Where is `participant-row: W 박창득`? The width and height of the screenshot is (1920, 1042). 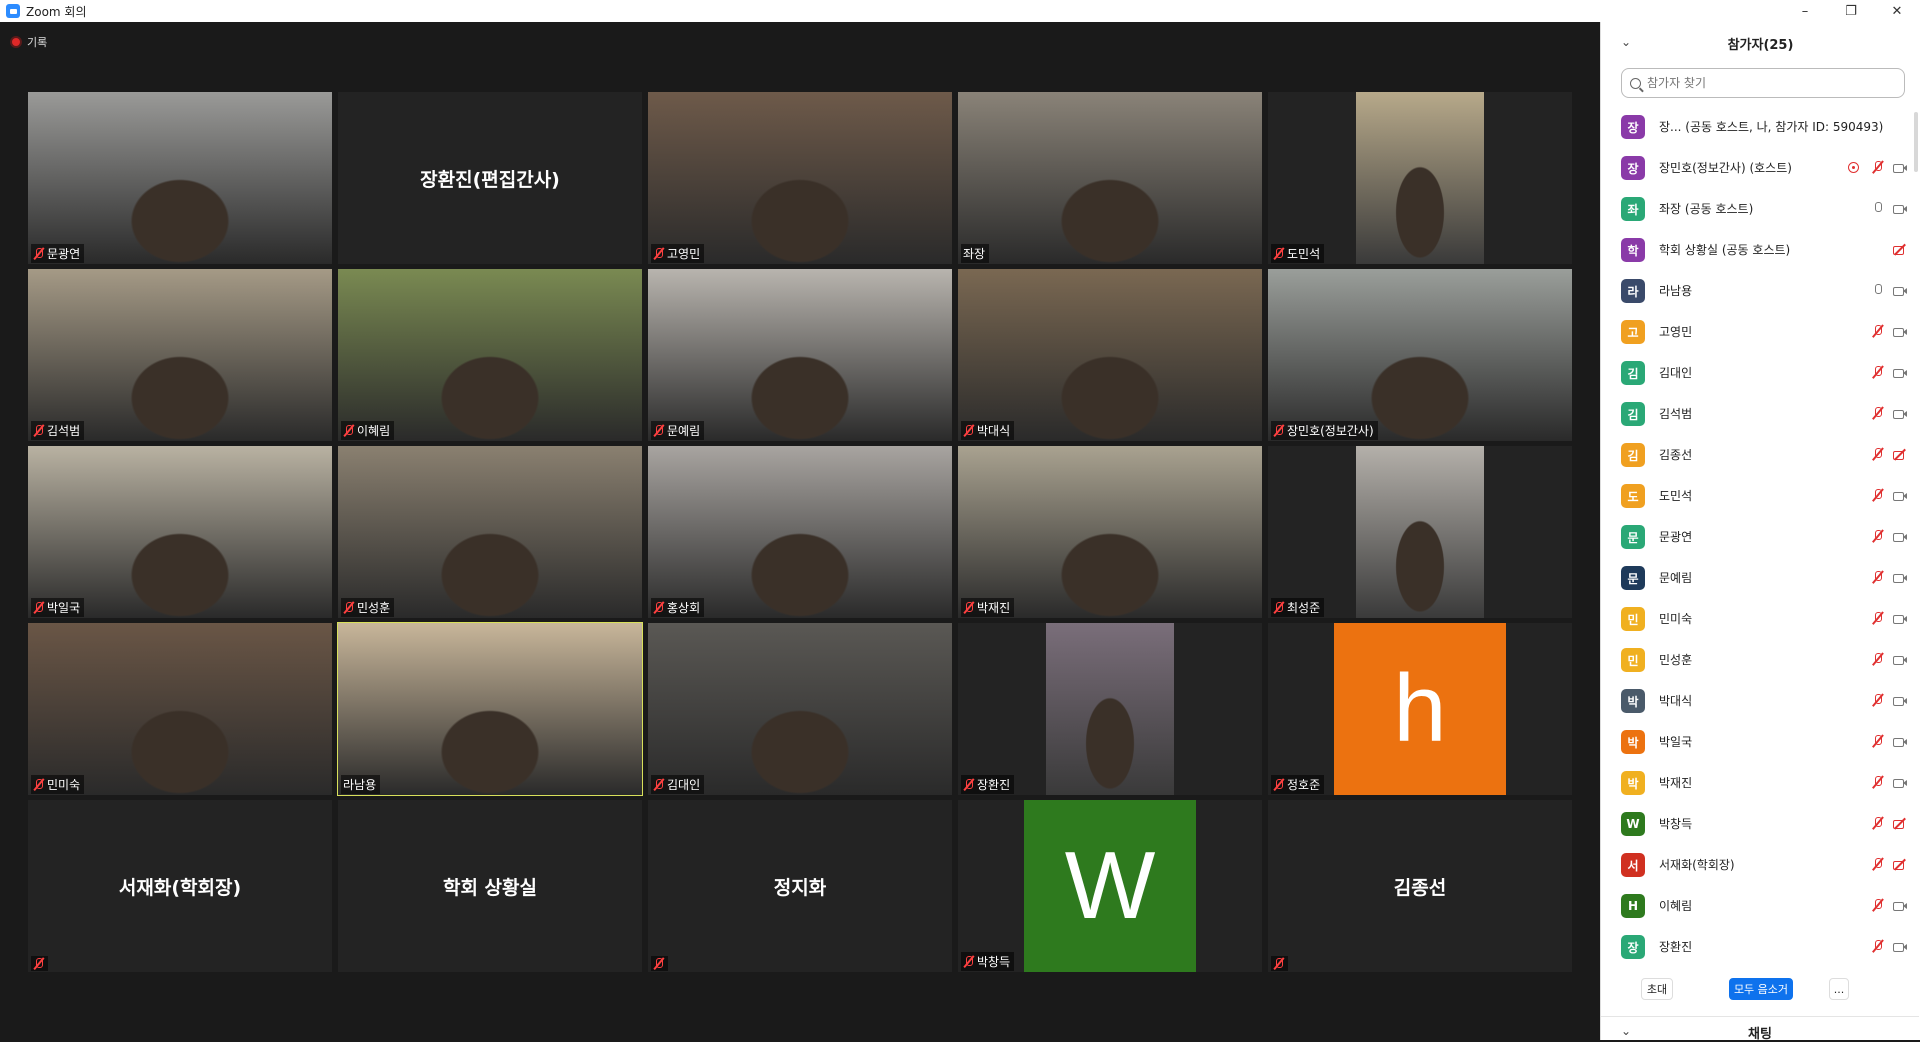 participant-row: W 박창득 is located at coordinates (1760, 823).